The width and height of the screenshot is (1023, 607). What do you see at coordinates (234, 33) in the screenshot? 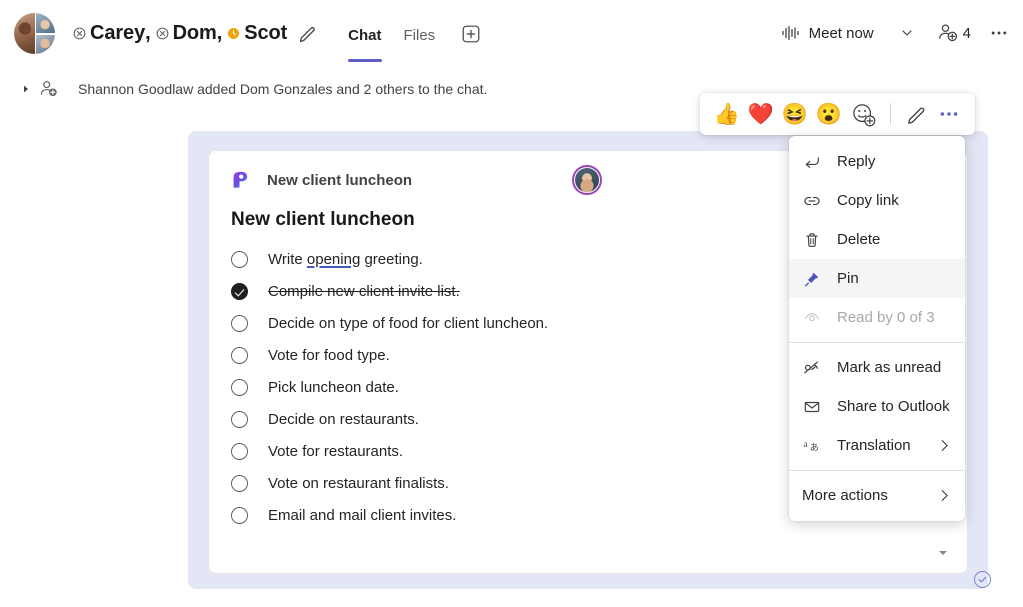
I see `away-presence-icon` at bounding box center [234, 33].